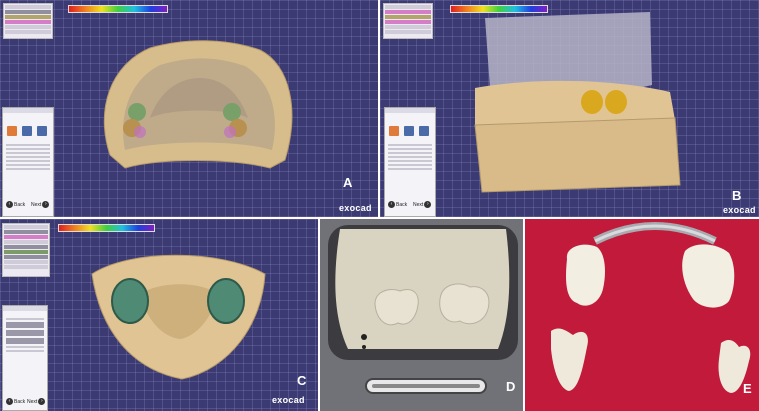 This screenshot has width=759, height=411. What do you see at coordinates (348, 182) in the screenshot?
I see `panel-a-letter: A` at bounding box center [348, 182].